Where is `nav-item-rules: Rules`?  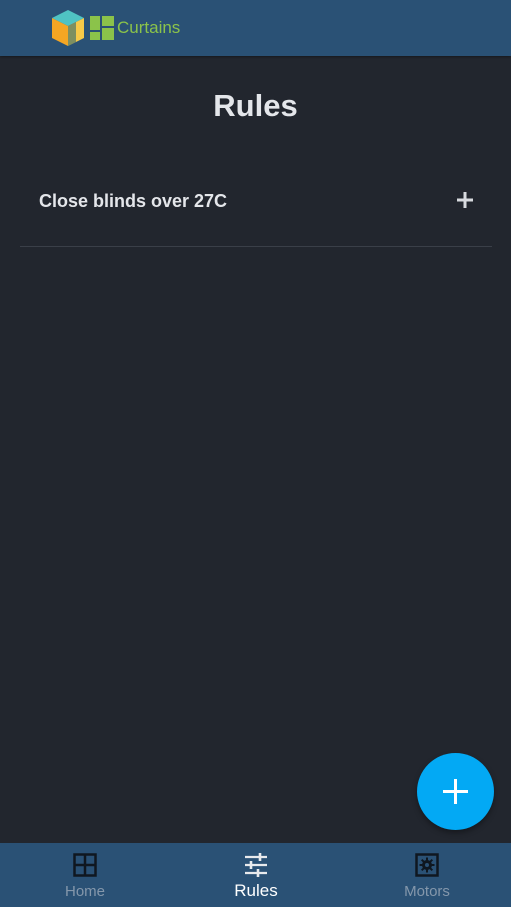 nav-item-rules: Rules is located at coordinates (256, 875).